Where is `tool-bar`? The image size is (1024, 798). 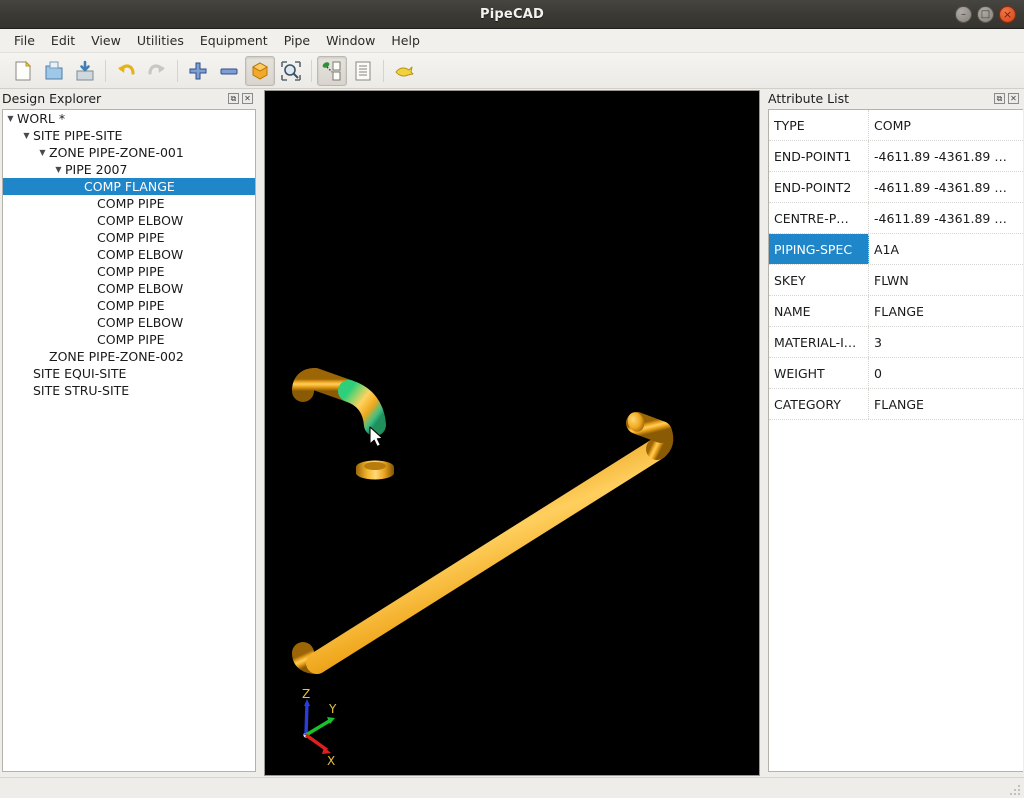
tool-bar is located at coordinates (512, 71).